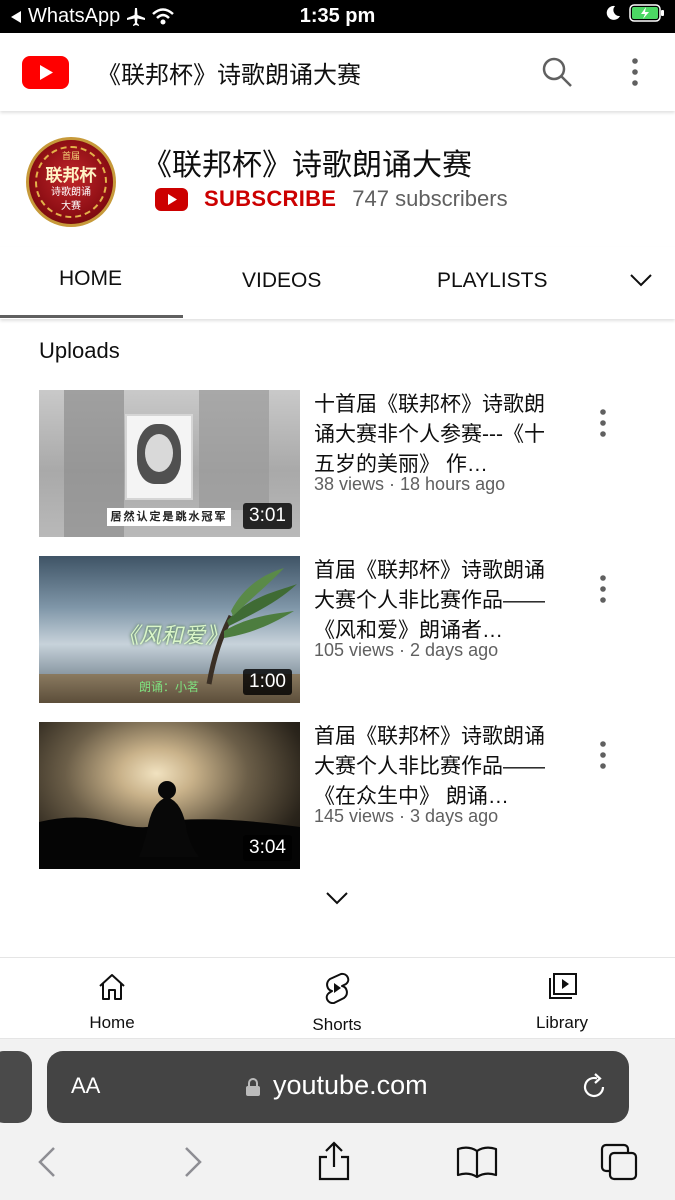  I want to click on youtube-header: 《联邦杯》诗歌朗诵大赛, so click(337, 72).